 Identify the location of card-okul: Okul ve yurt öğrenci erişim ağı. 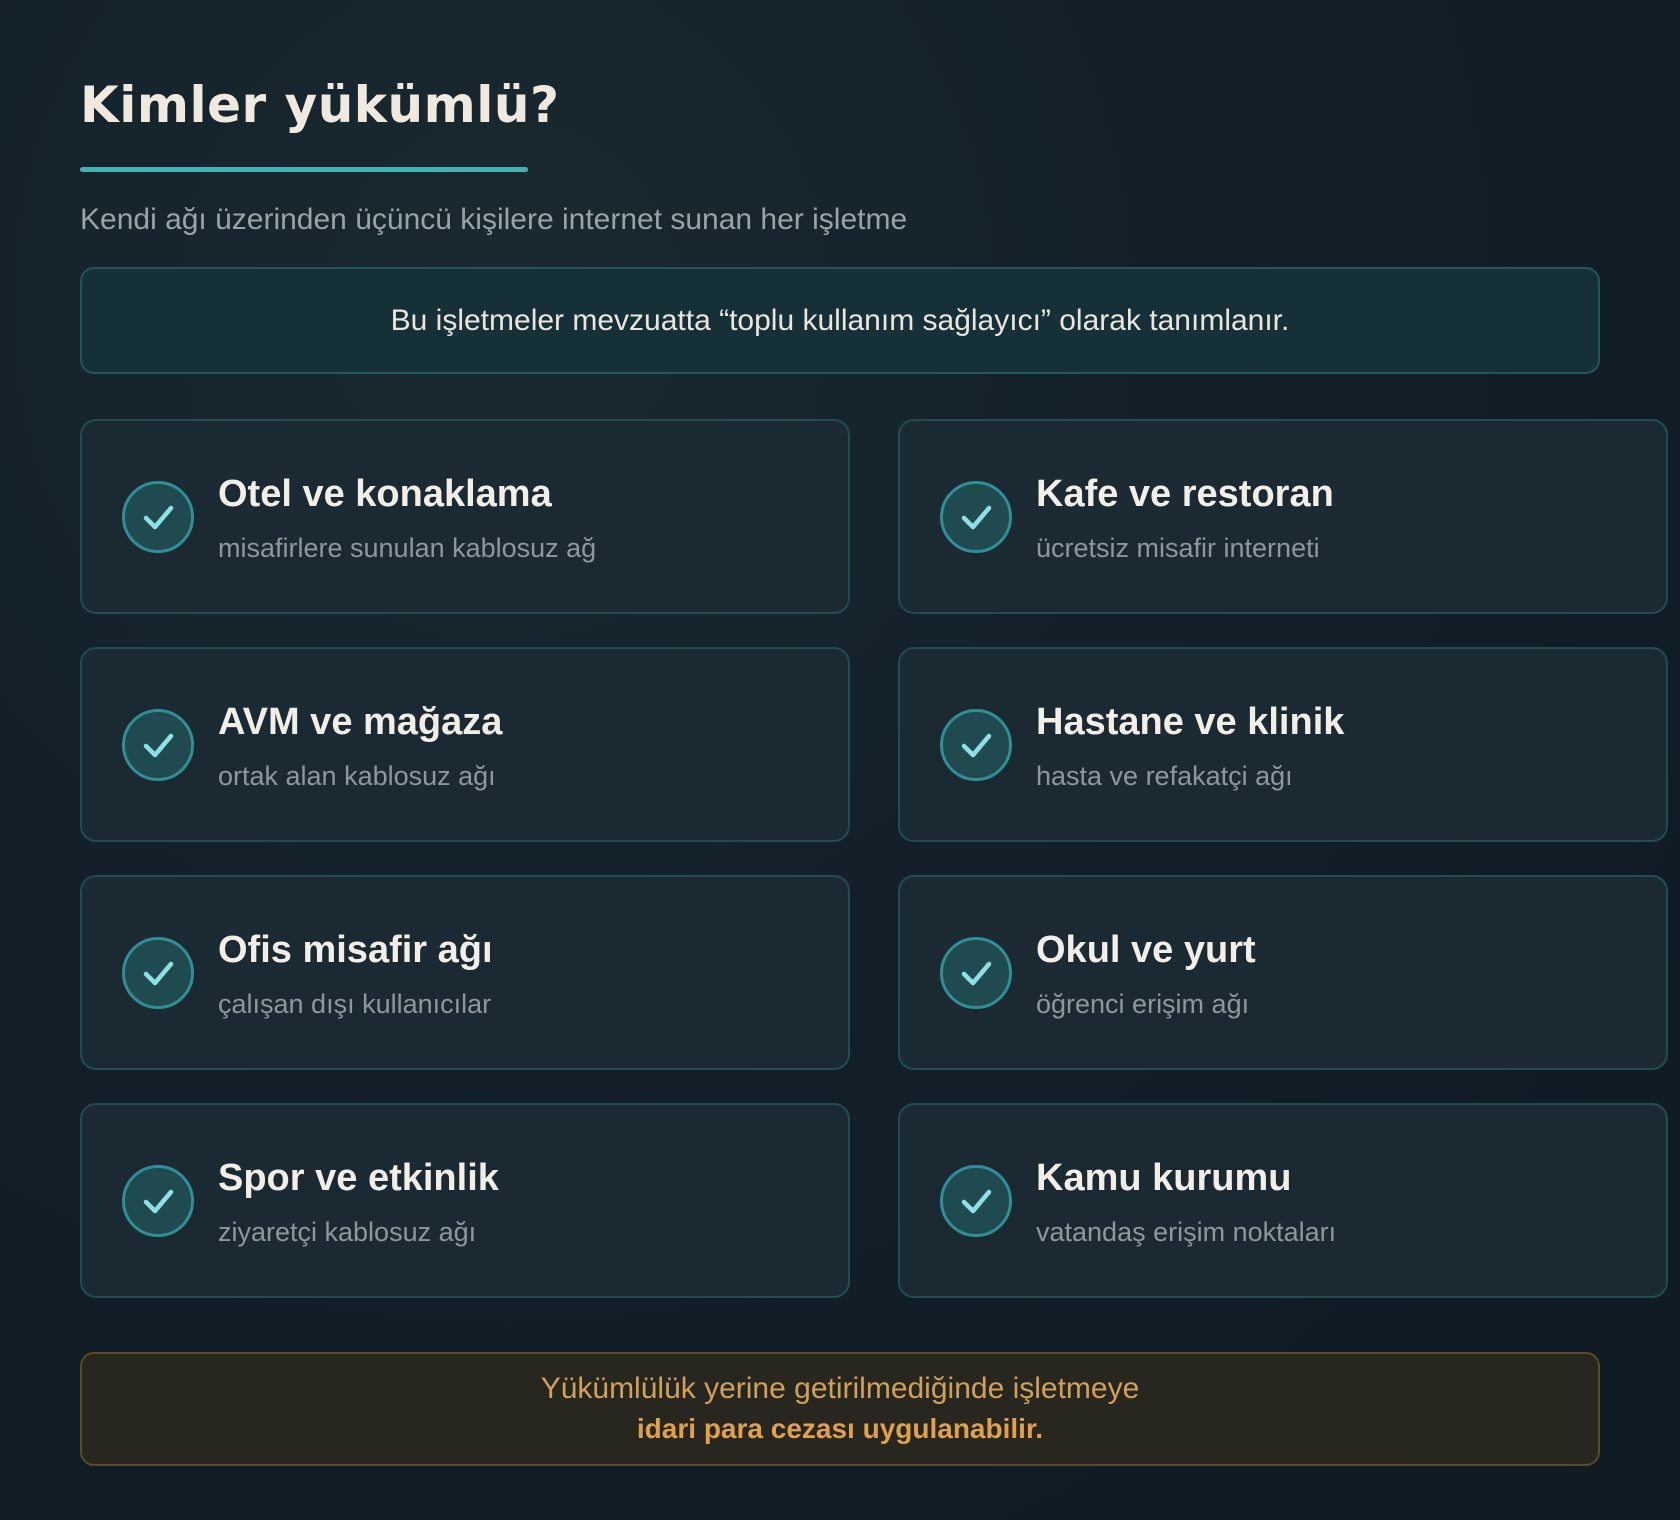
(1283, 972).